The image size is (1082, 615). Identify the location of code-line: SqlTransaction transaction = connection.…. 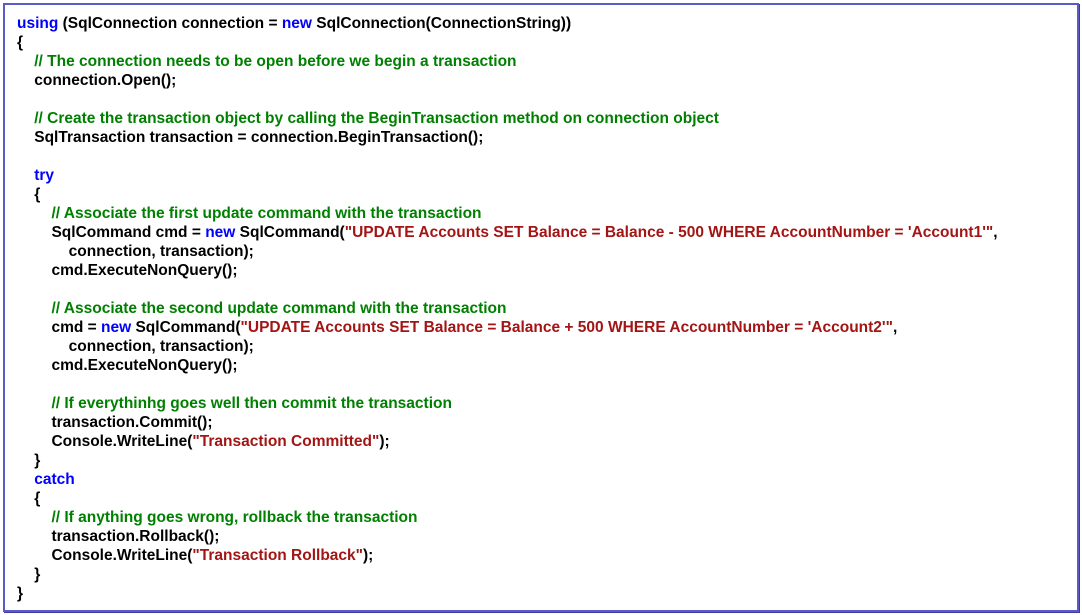
(507, 137).